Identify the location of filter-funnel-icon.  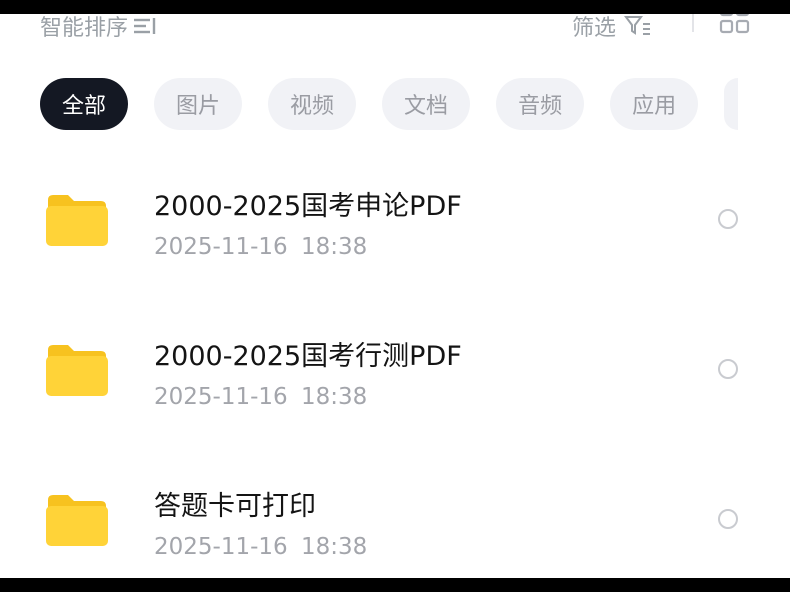
(638, 26).